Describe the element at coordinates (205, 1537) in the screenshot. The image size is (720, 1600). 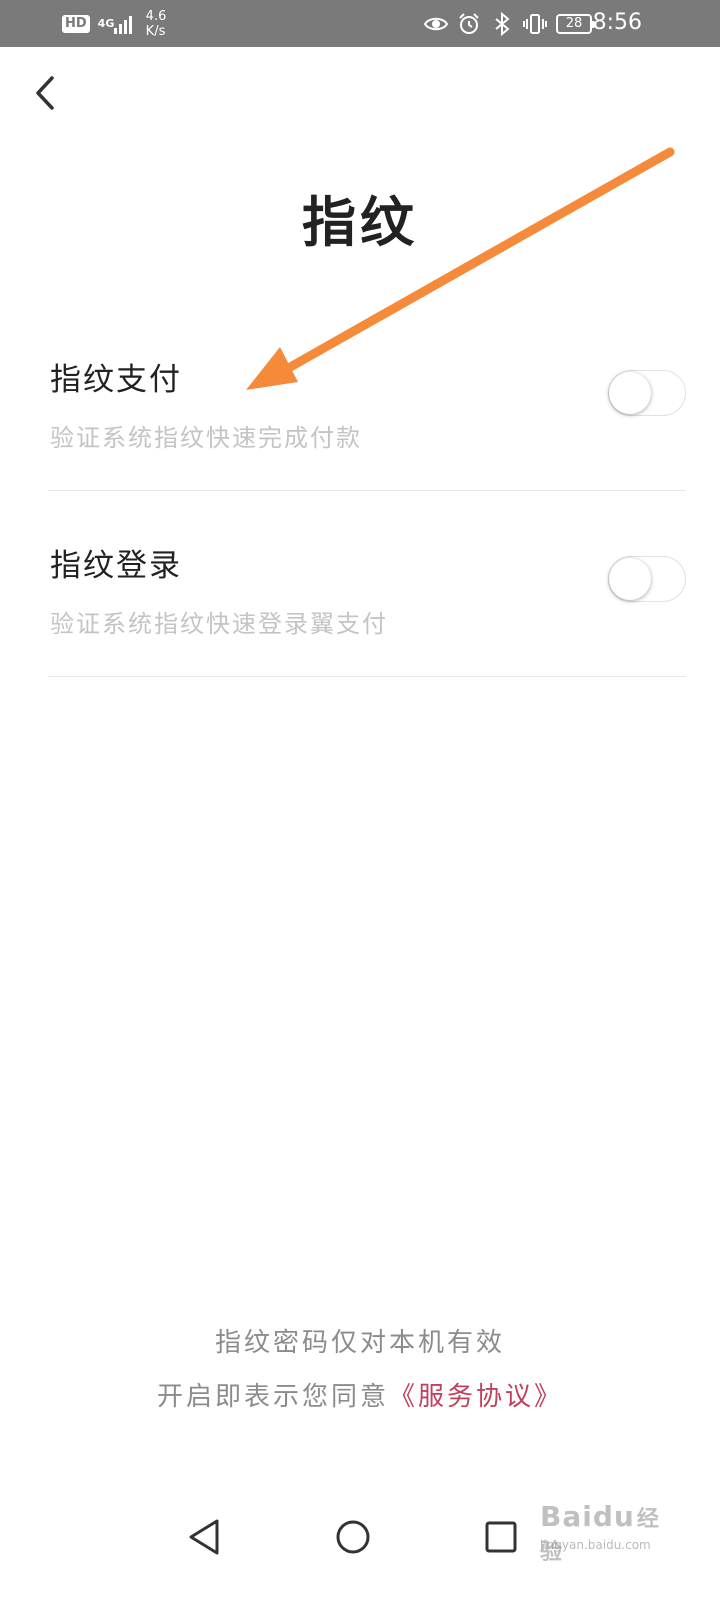
I see `nav-back-icon` at that location.